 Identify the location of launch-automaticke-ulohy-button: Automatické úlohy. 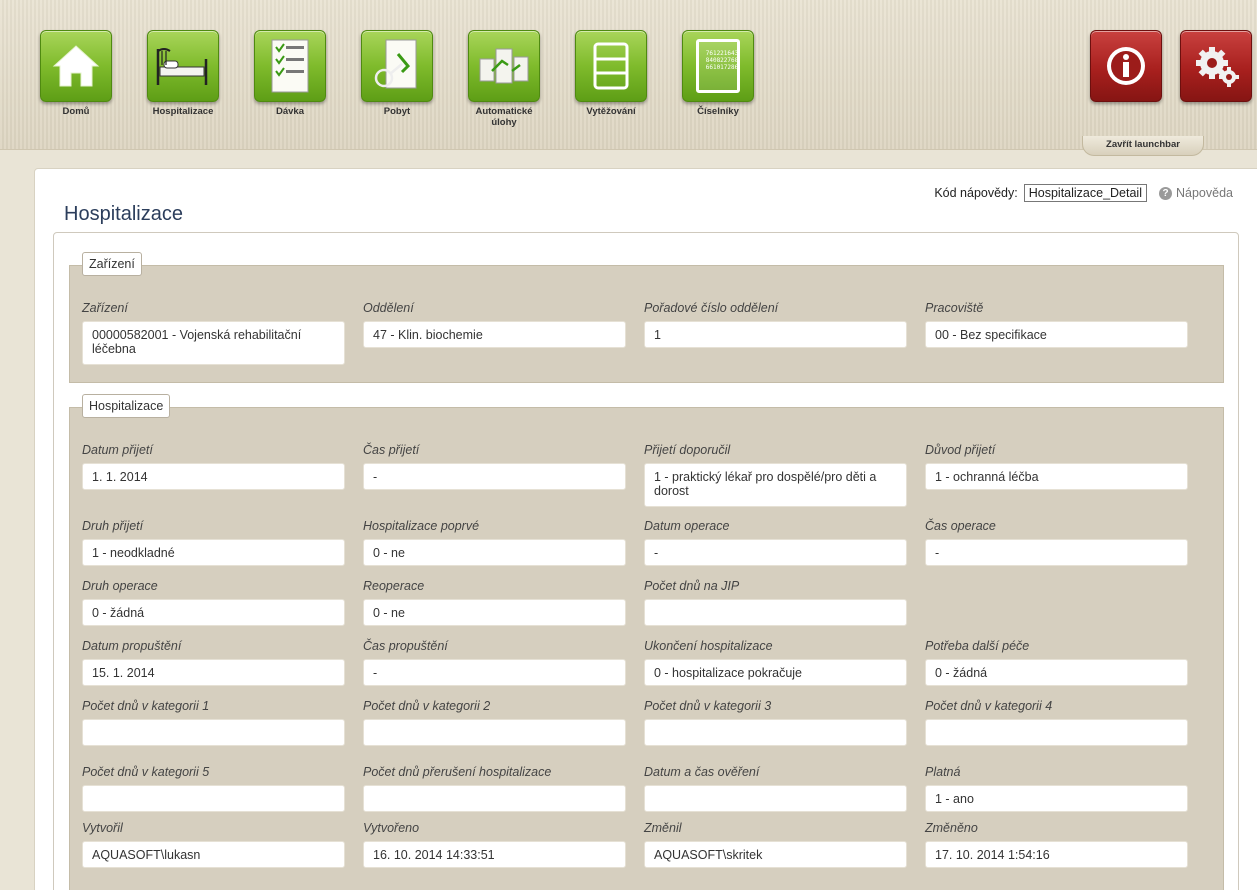
(504, 79).